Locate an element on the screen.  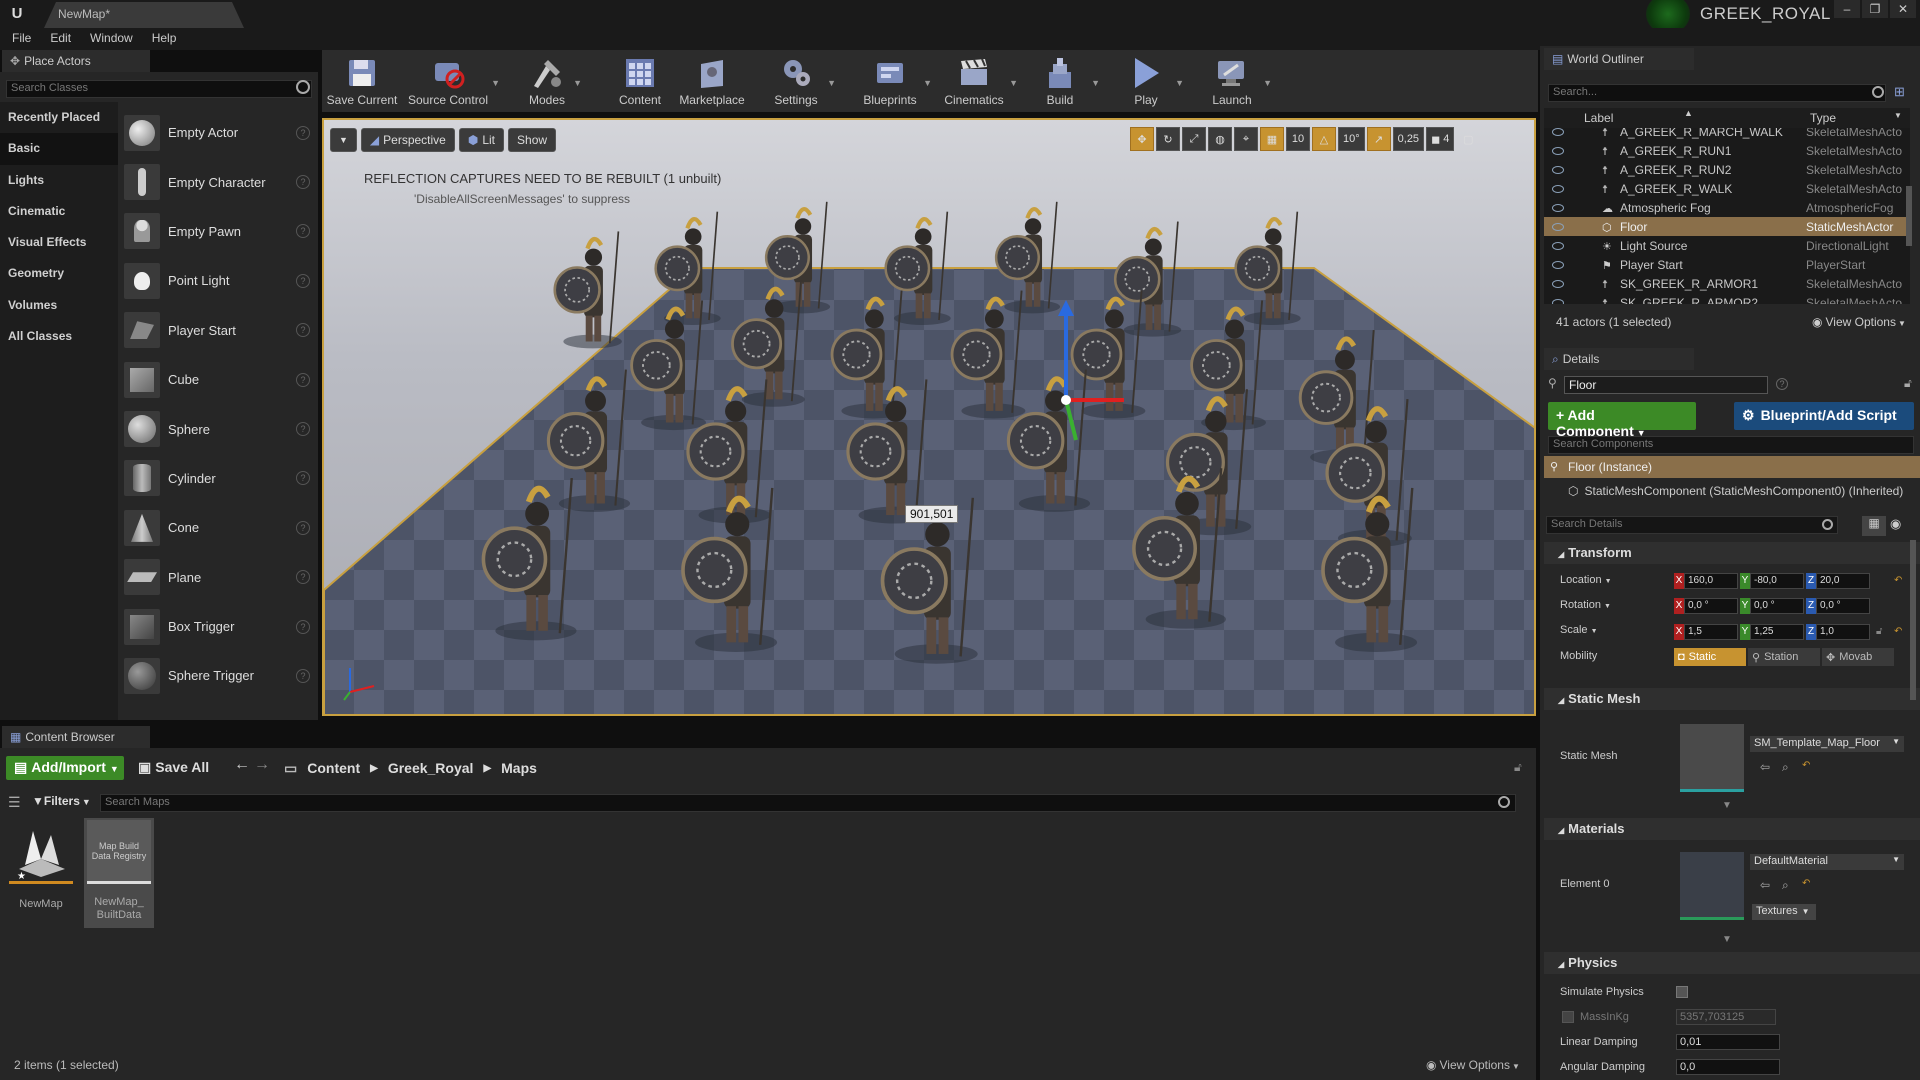
component-instance-row: Floor (Instance) is located at coordinates (1732, 467).